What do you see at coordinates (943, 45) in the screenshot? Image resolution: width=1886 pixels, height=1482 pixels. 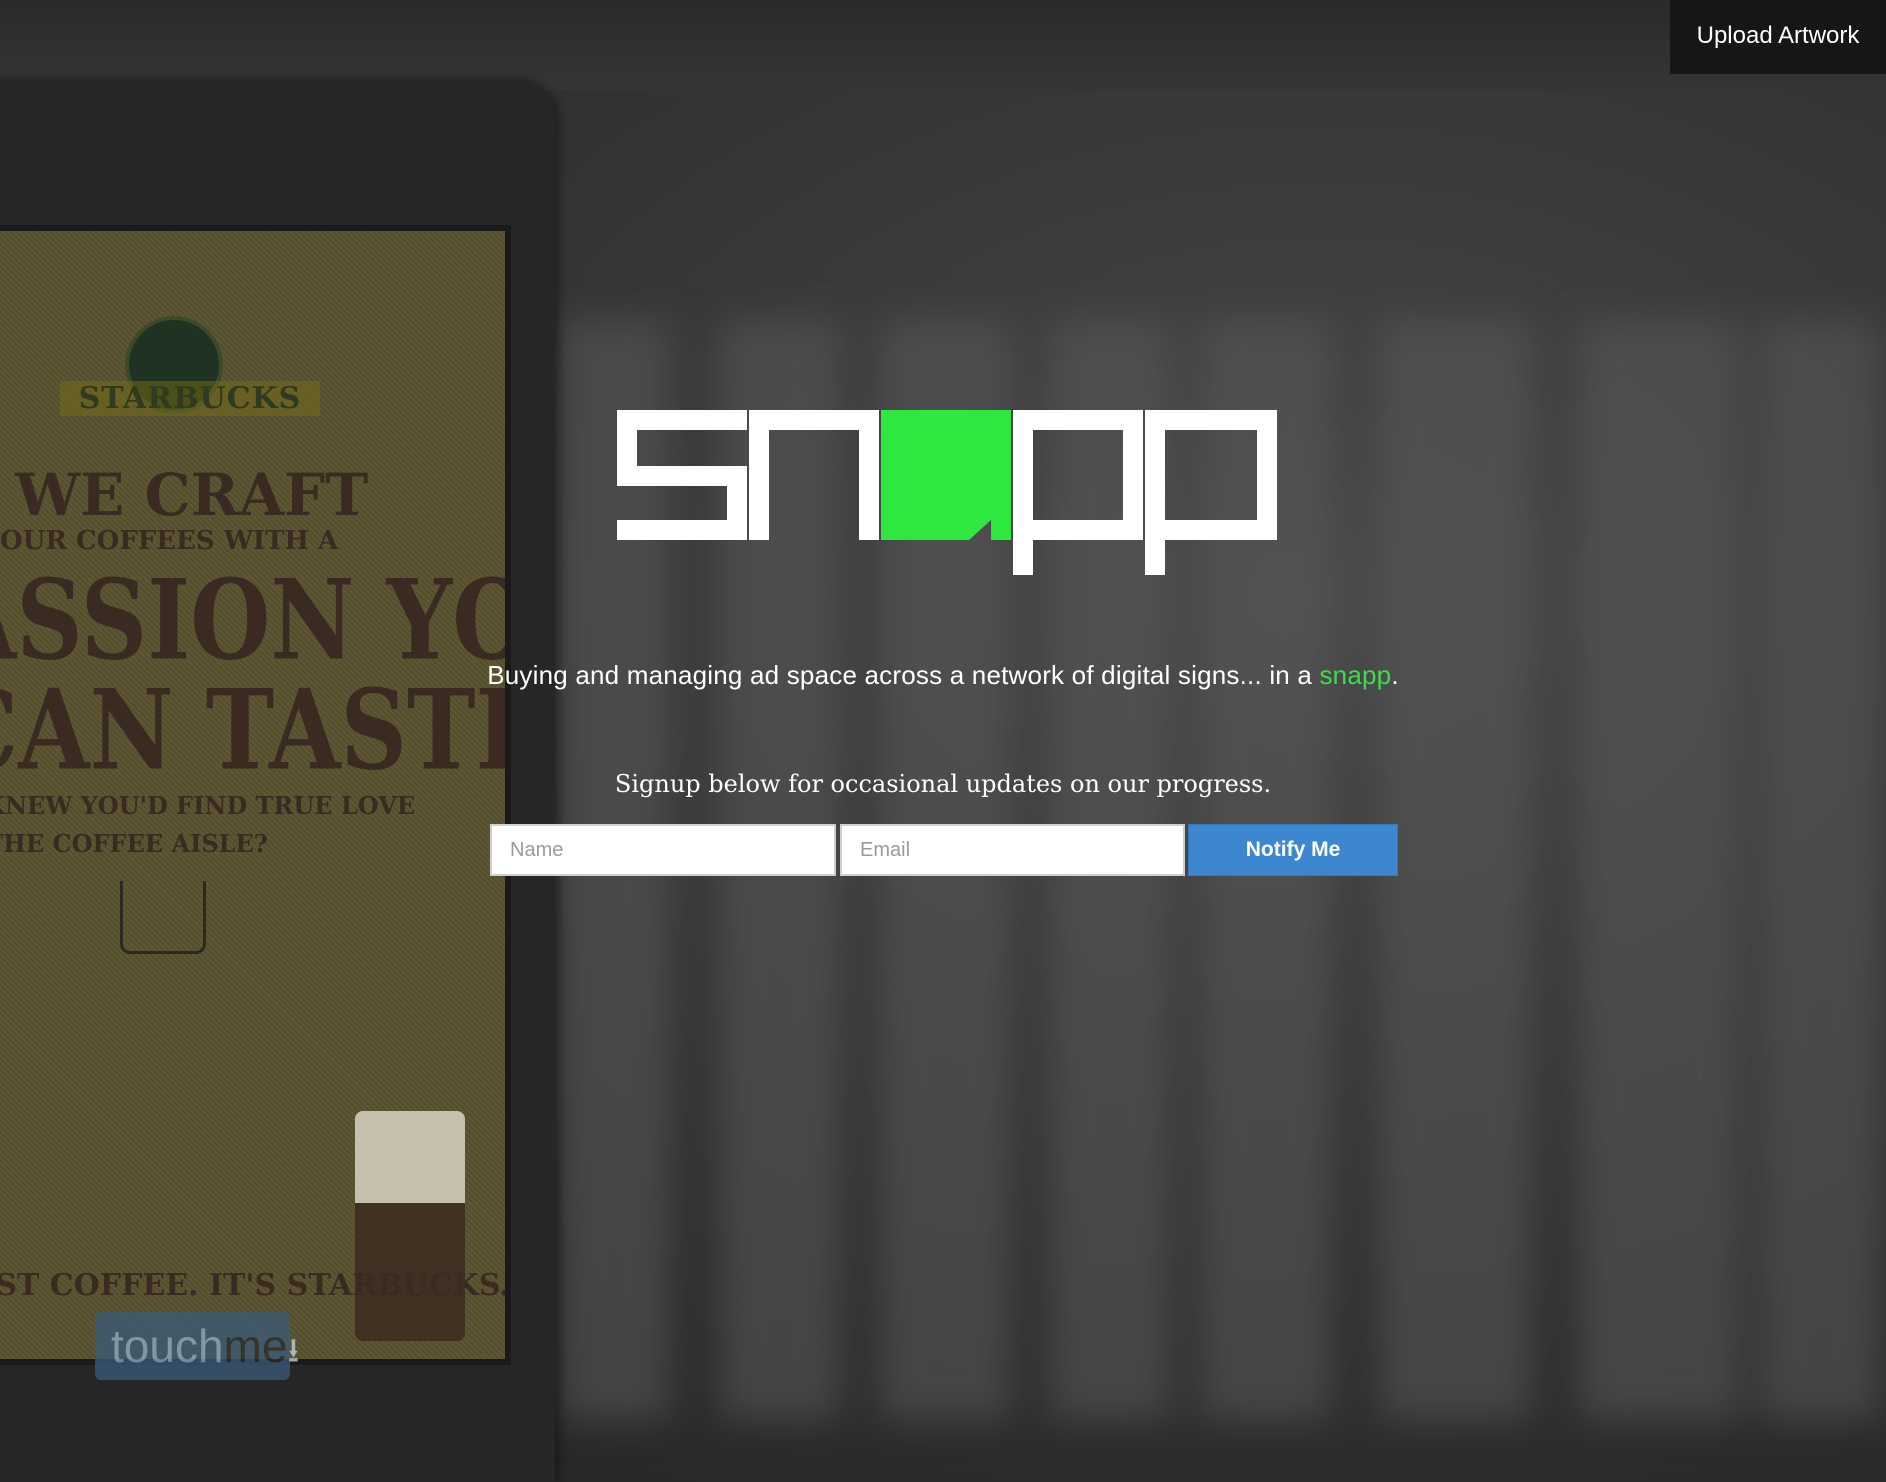 I see `background-top-band` at bounding box center [943, 45].